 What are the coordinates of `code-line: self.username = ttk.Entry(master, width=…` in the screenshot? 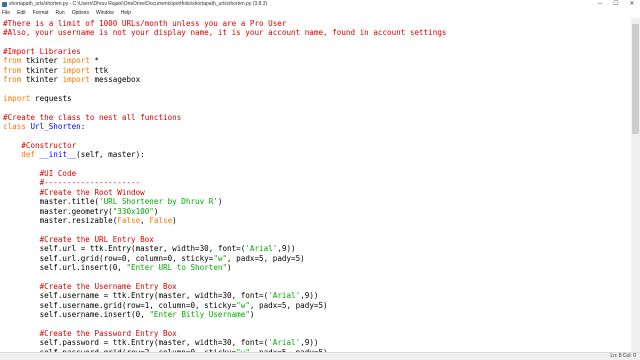 It's located at (161, 296).